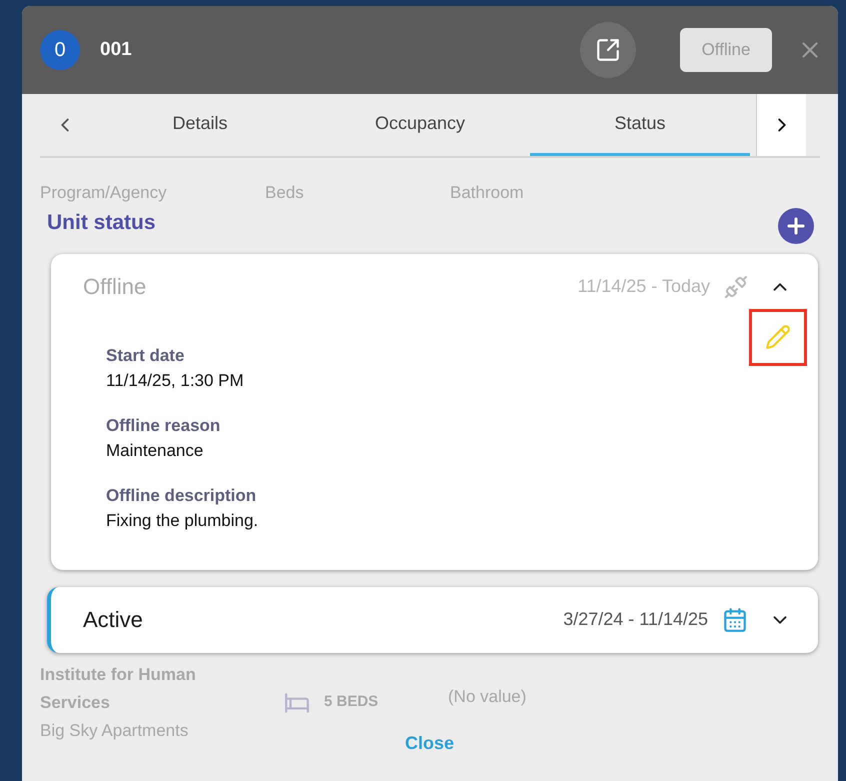  What do you see at coordinates (736, 286) in the screenshot?
I see `unplugged-icon` at bounding box center [736, 286].